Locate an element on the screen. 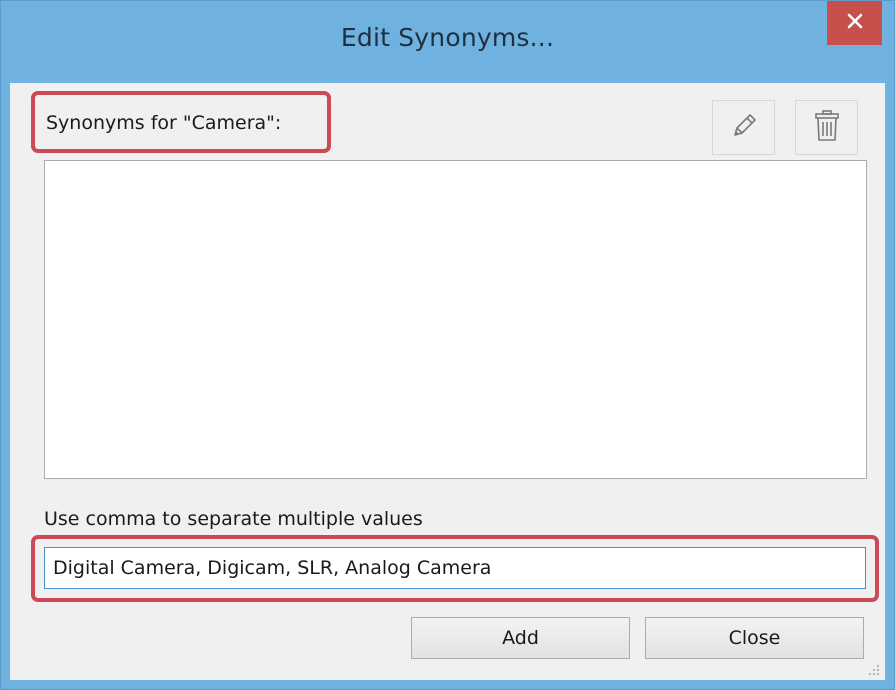  trash-icon is located at coordinates (827, 128).